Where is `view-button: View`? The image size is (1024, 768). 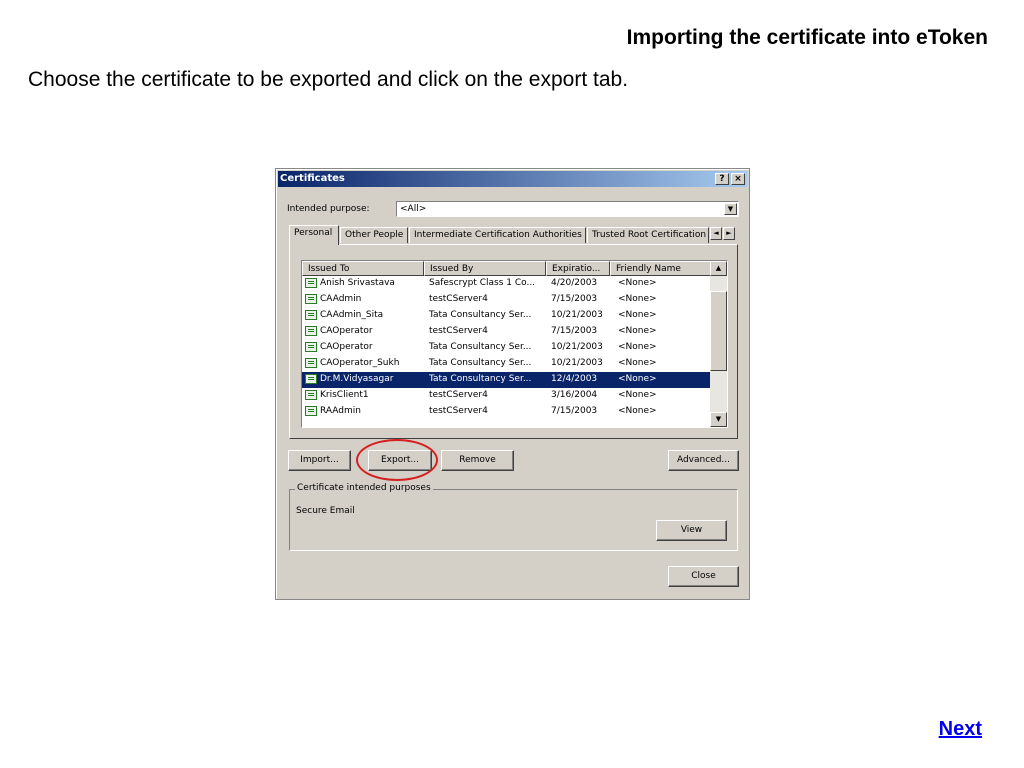 view-button: View is located at coordinates (691, 530).